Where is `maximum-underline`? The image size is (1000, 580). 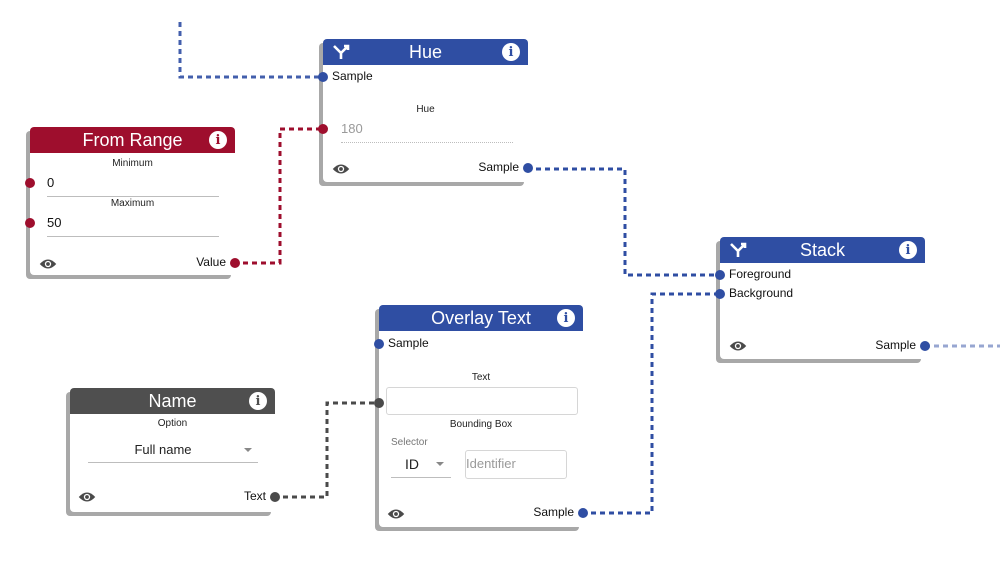 maximum-underline is located at coordinates (133, 236).